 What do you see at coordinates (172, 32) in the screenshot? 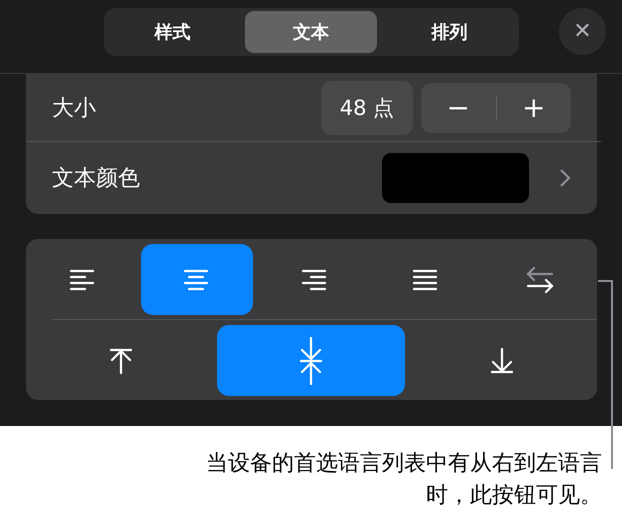
I see `tab: 样式` at bounding box center [172, 32].